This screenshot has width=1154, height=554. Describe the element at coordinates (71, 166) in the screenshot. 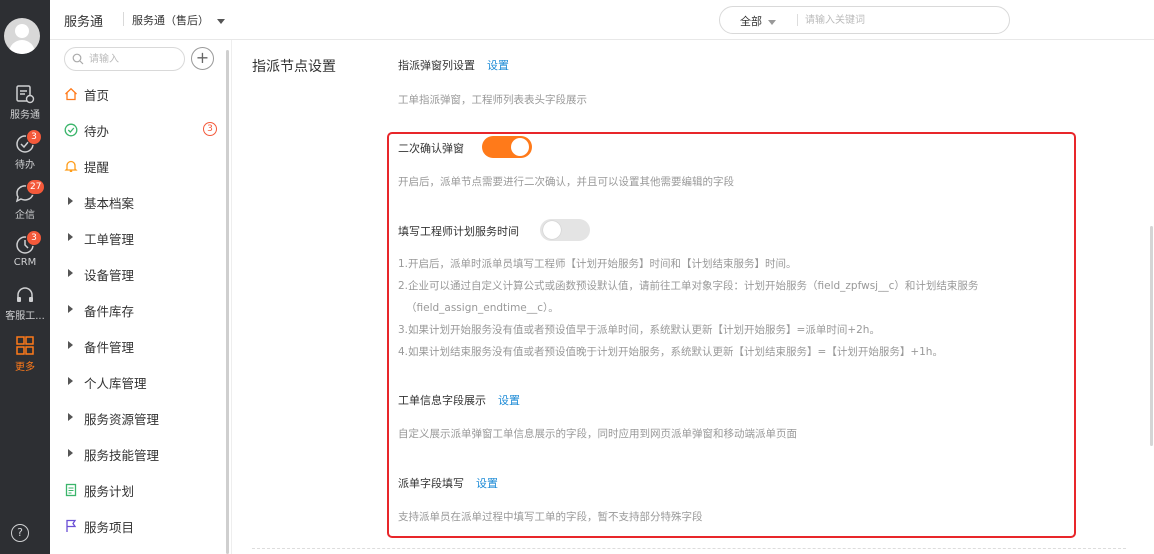

I see `bell-icon` at that location.